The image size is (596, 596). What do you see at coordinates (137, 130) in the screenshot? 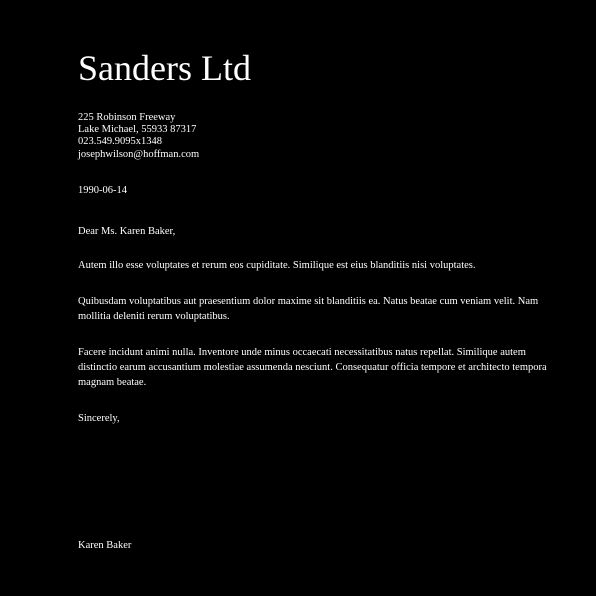
I see `address-city-line: Lake Michael, 55933 87317` at bounding box center [137, 130].